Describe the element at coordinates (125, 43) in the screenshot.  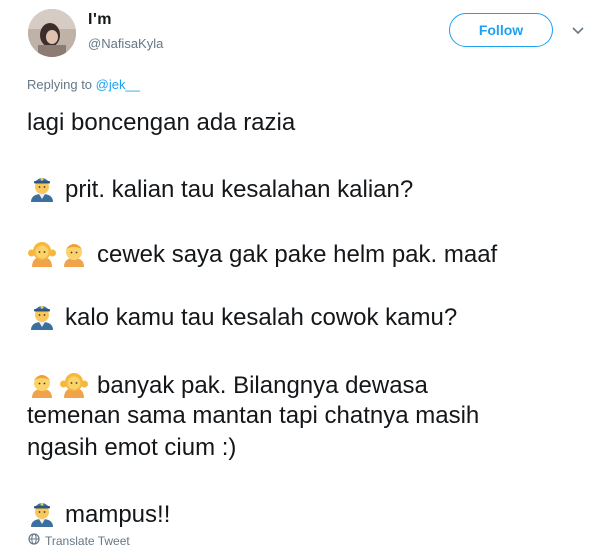
I see `username: @NafisaKyla` at that location.